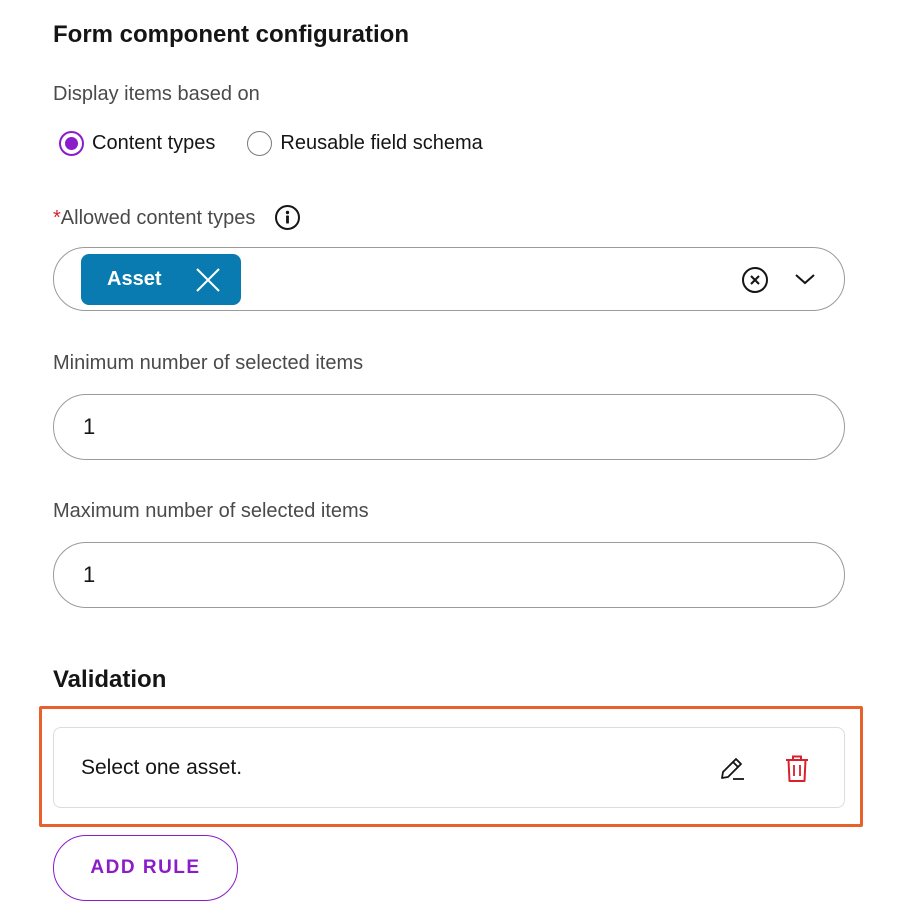  I want to click on display-items-radio-group: Content types Reusable field schema, so click(287, 143).